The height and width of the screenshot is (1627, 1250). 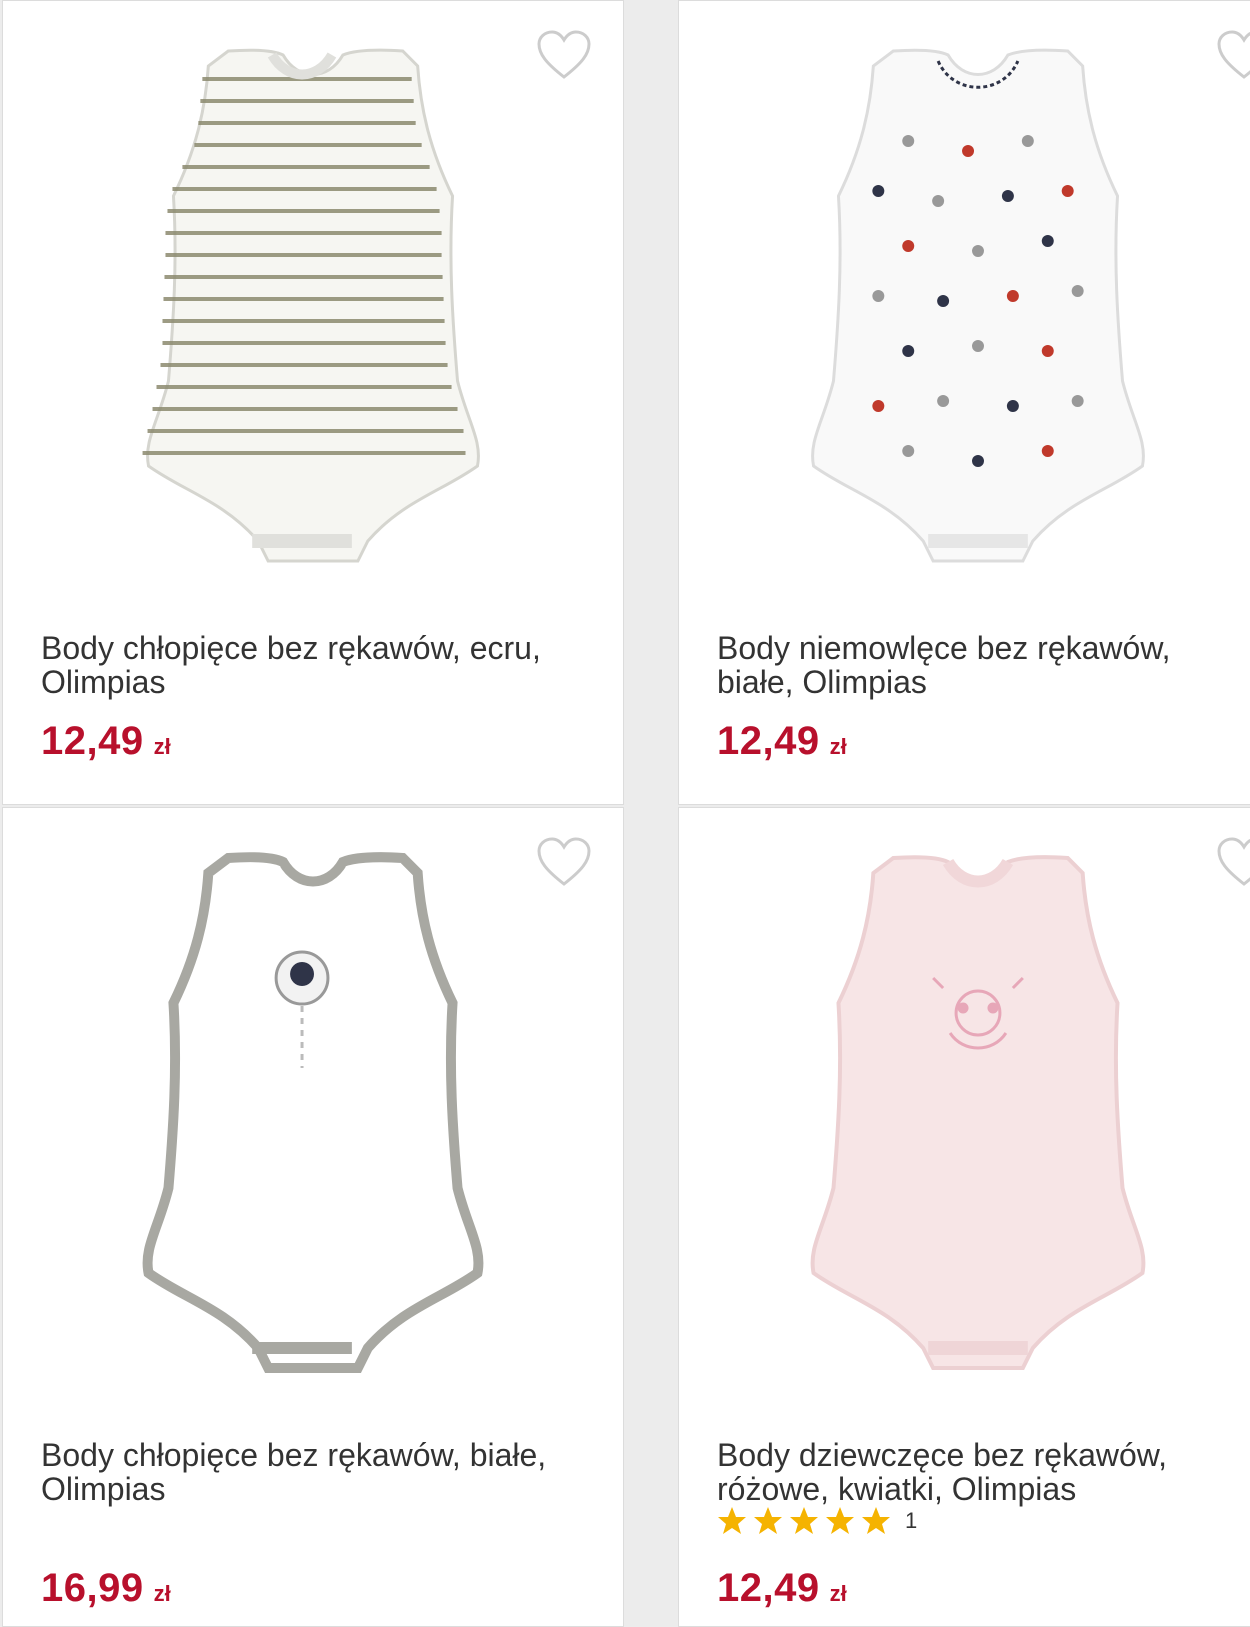 I want to click on star-rating: 1, so click(x=817, y=1521).